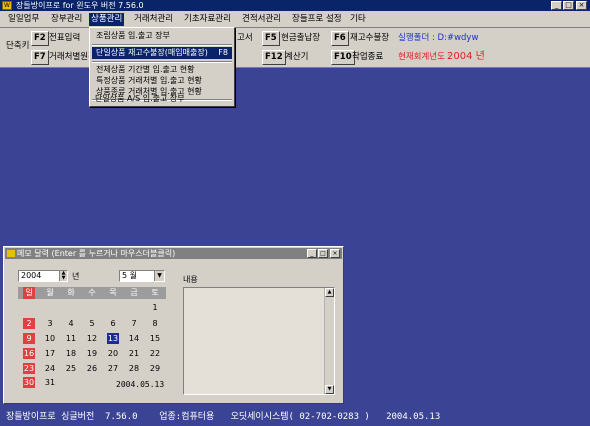 Image resolution: width=590 pixels, height=426 pixels. What do you see at coordinates (140, 384) in the screenshot?
I see `selected-date: 2004.05.13` at bounding box center [140, 384].